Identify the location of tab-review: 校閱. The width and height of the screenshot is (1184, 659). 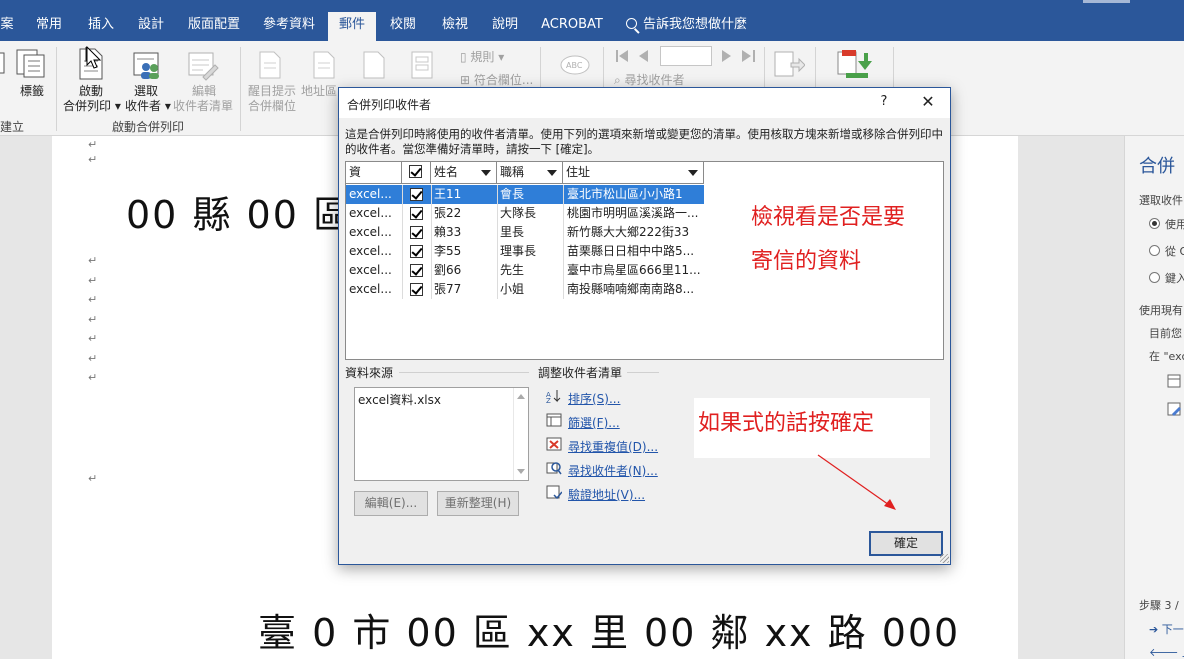
(403, 26).